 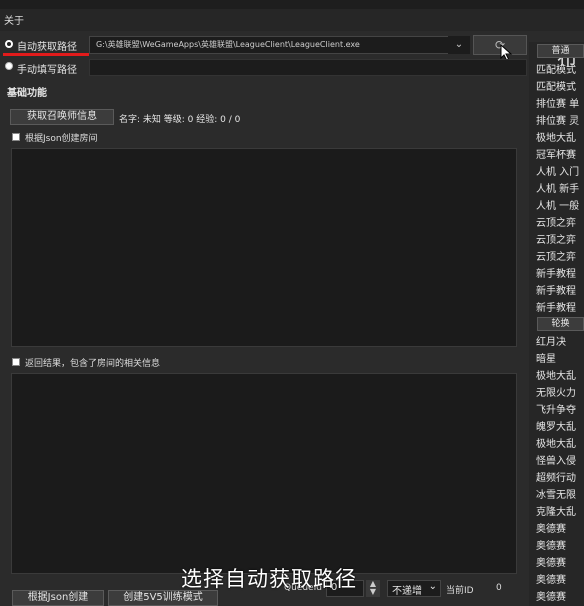 What do you see at coordinates (560, 324) in the screenshot?
I see `rotation-button: 轮换` at bounding box center [560, 324].